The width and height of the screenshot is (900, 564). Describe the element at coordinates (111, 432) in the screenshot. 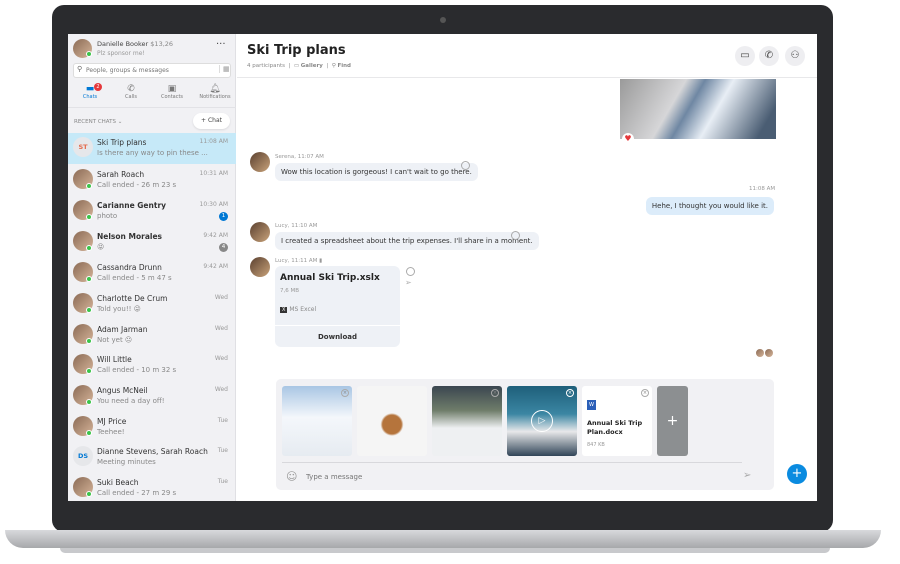

I see `chat-preview: Teehee!` at that location.